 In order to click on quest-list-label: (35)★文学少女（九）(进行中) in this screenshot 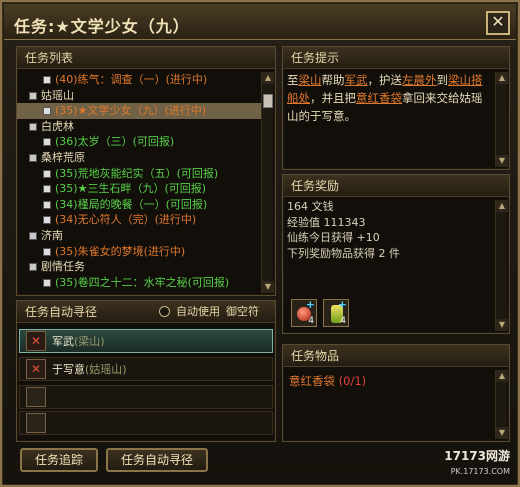, I will do `click(131, 111)`.